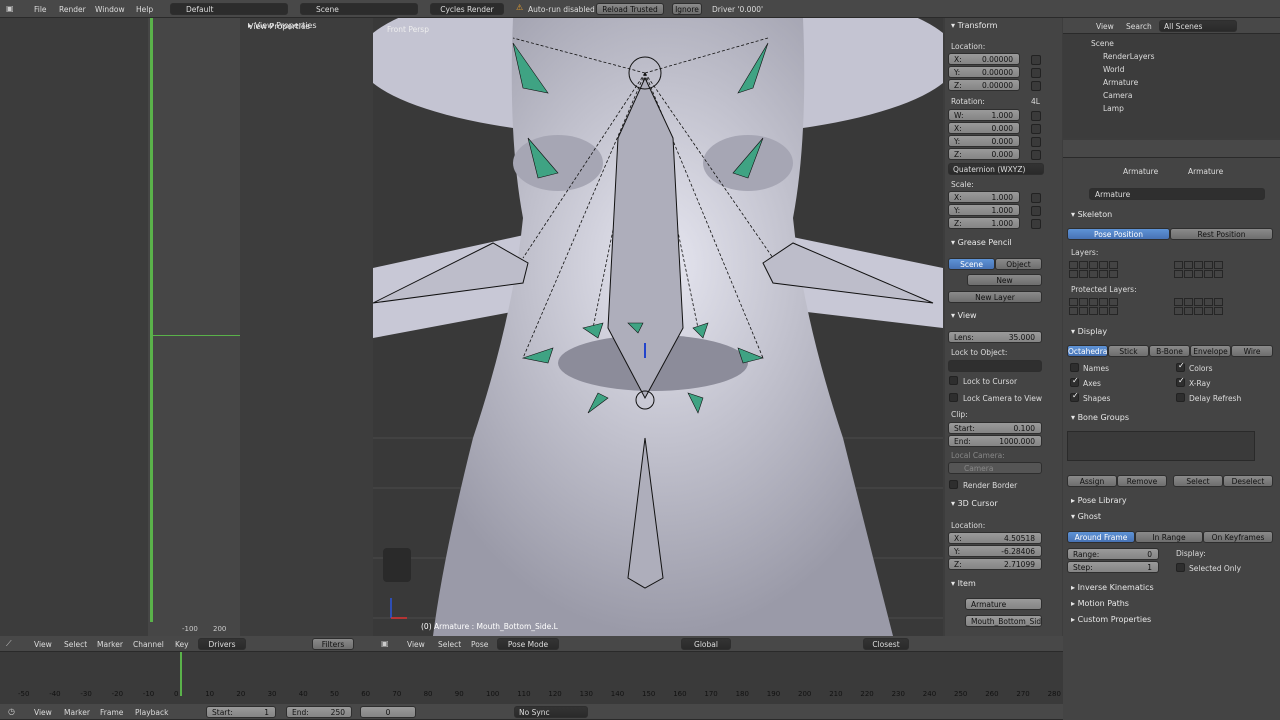 The width and height of the screenshot is (1280, 720). What do you see at coordinates (687, 9) in the screenshot?
I see `ignore-button: Ignore` at bounding box center [687, 9].